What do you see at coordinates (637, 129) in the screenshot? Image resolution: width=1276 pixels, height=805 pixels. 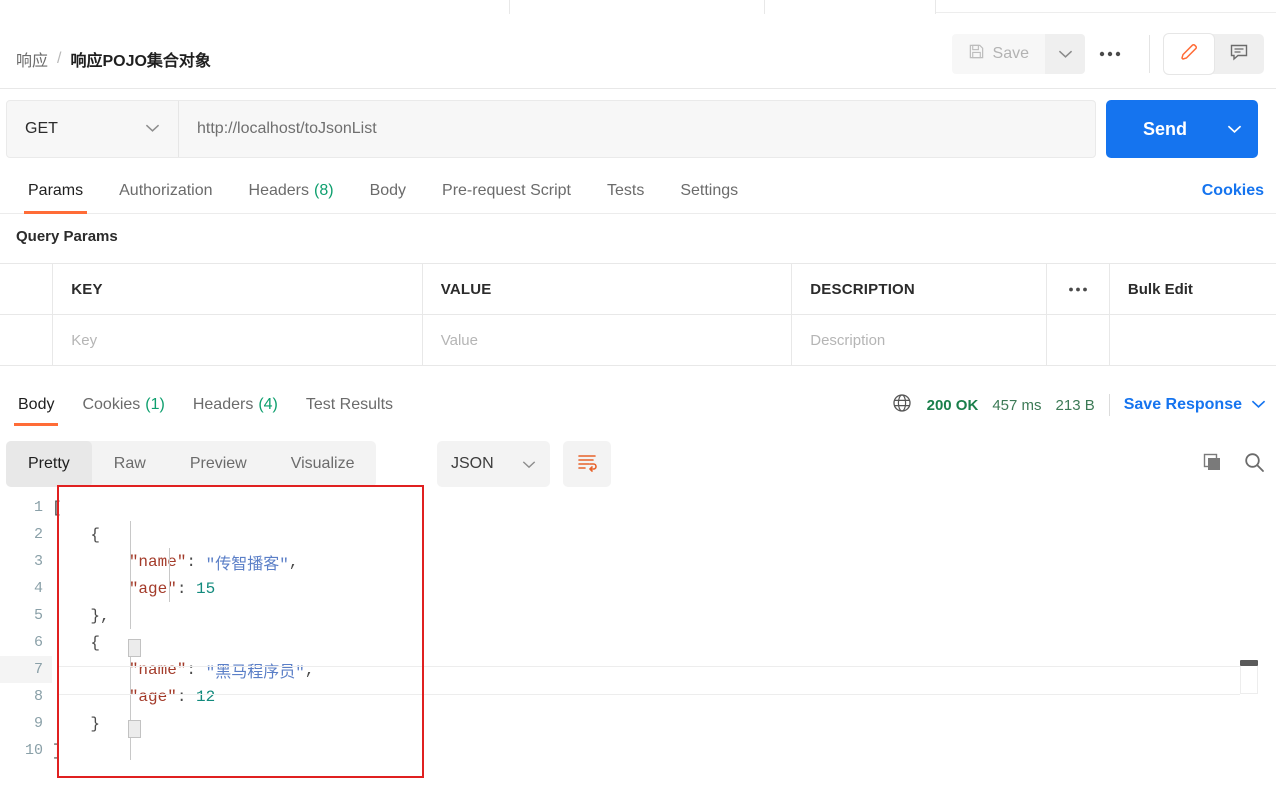 I see `url-input: http://localhost/toJsonList` at bounding box center [637, 129].